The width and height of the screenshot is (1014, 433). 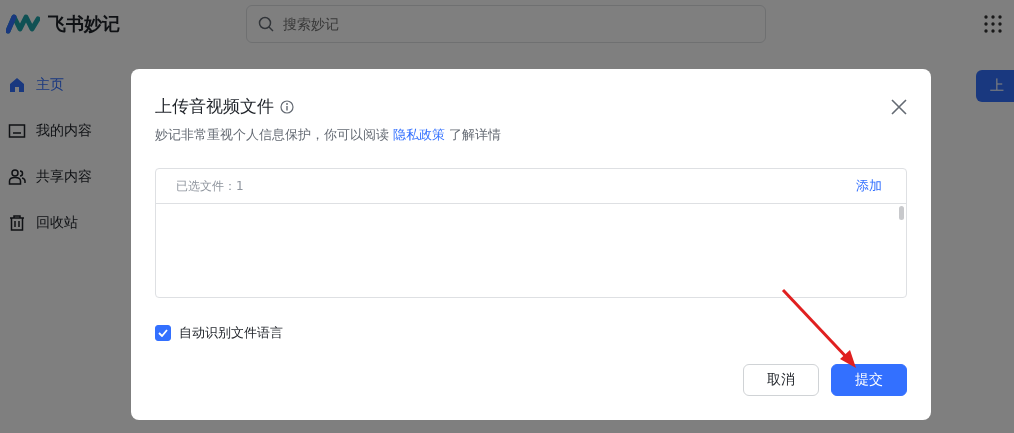 I want to click on upload-button: 上, so click(x=995, y=86).